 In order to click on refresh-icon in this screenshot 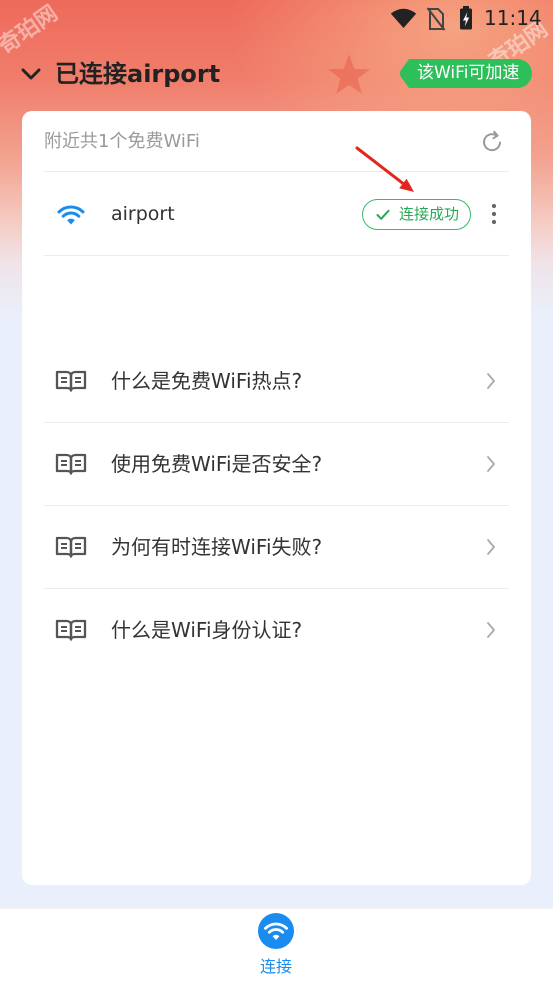, I will do `click(492, 142)`.